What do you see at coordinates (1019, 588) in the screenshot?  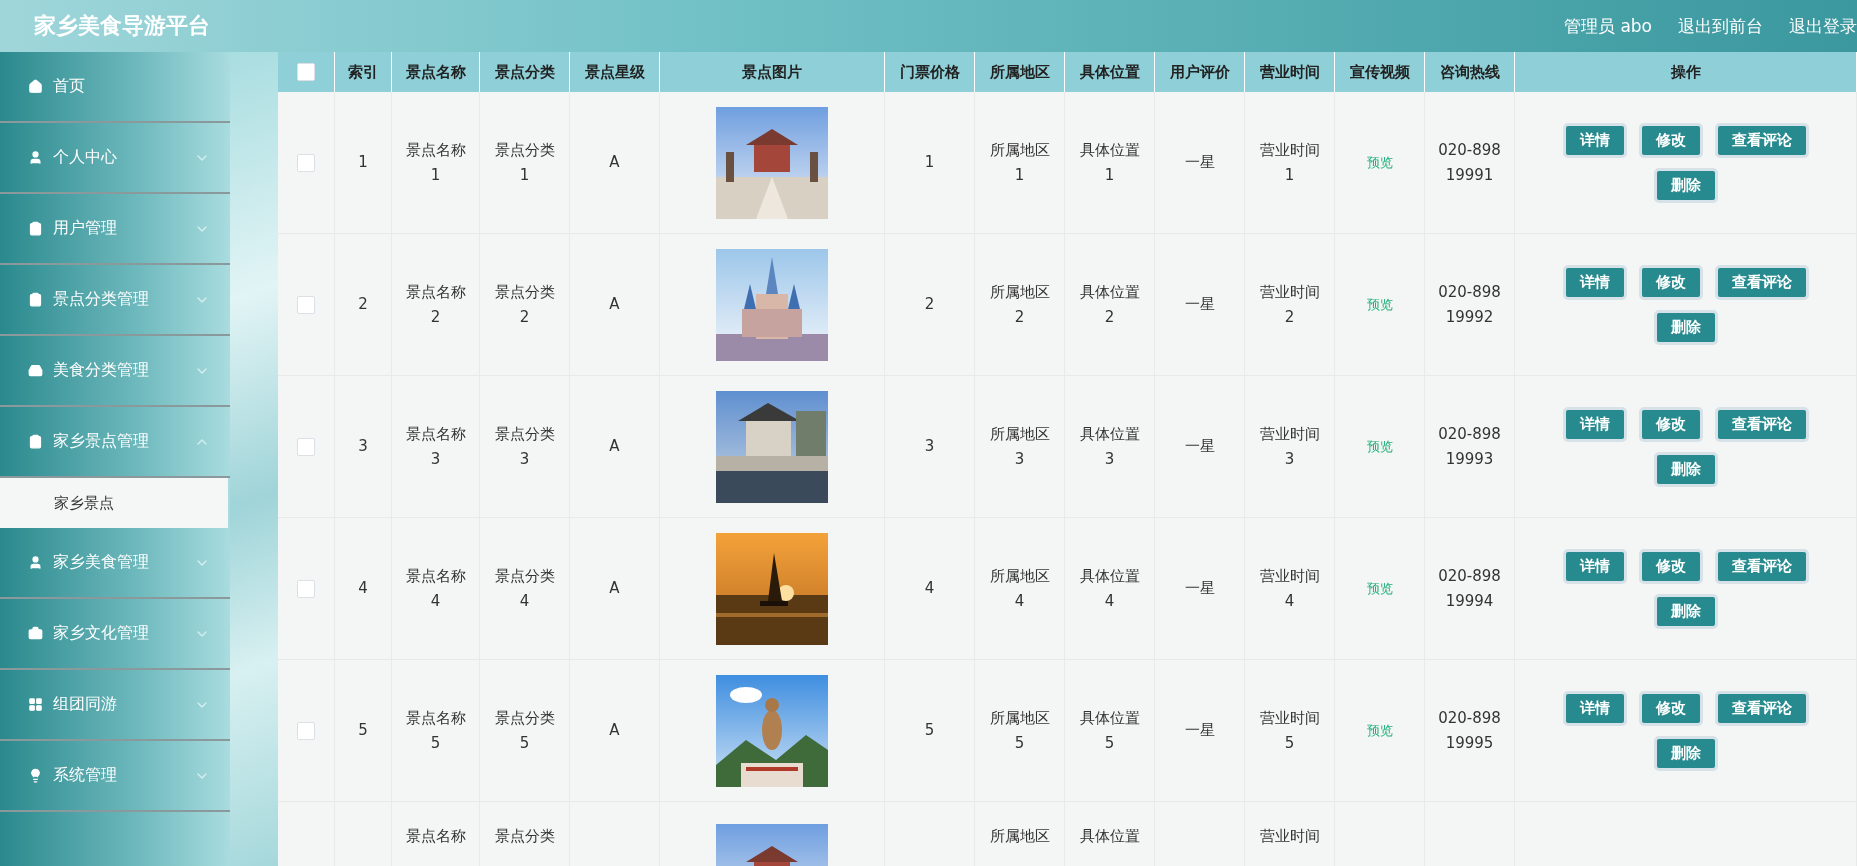 I see `table-cell-text: 所属地区 4` at bounding box center [1019, 588].